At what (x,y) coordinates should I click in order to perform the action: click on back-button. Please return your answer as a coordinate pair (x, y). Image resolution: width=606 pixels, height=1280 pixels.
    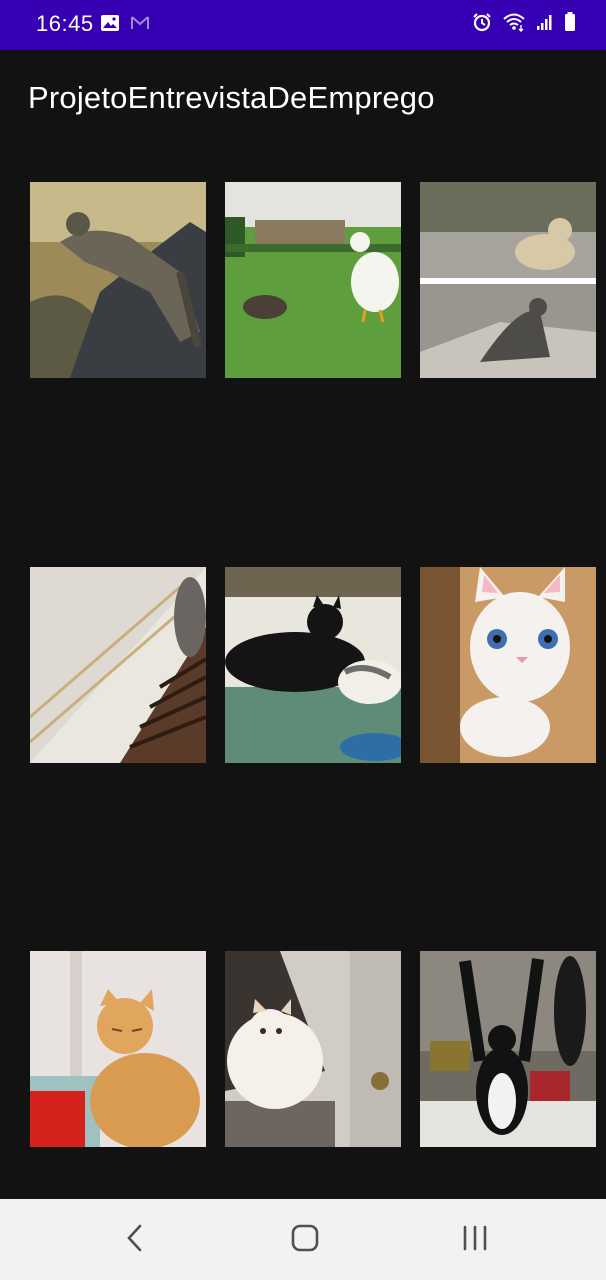
    Looking at the image, I should click on (135, 1240).